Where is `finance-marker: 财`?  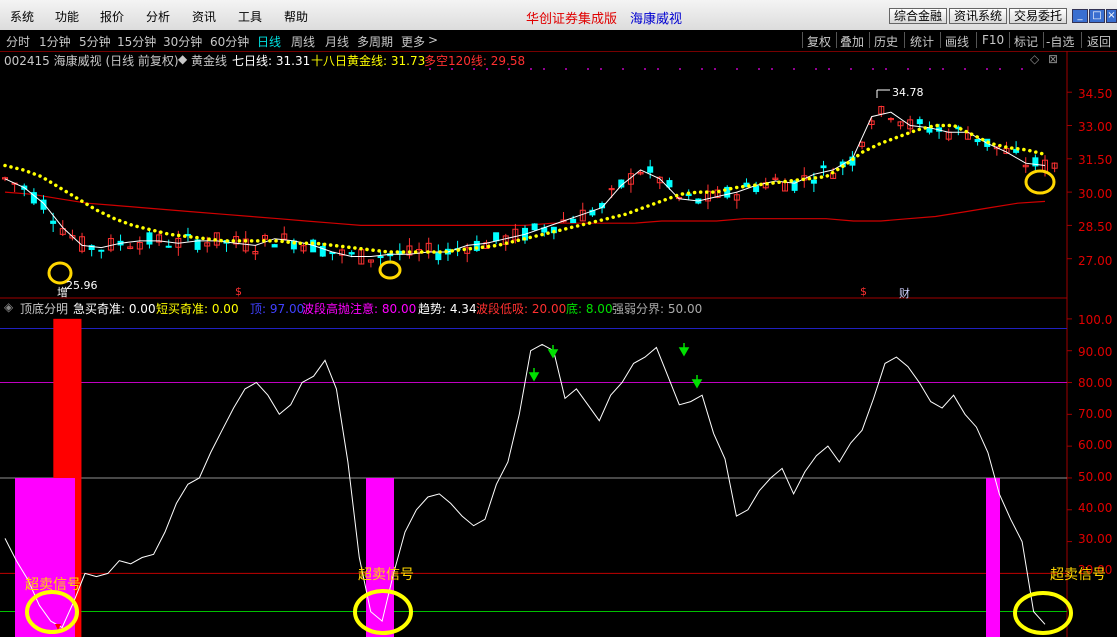
finance-marker: 财 is located at coordinates (904, 293).